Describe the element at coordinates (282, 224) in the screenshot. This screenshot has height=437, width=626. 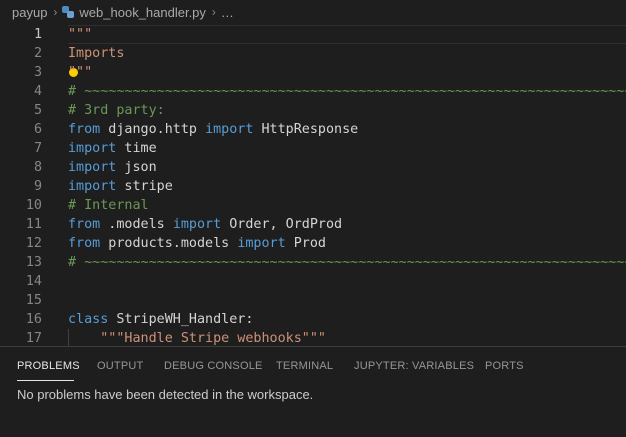
I see `code-token: Order, OrdProd` at that location.